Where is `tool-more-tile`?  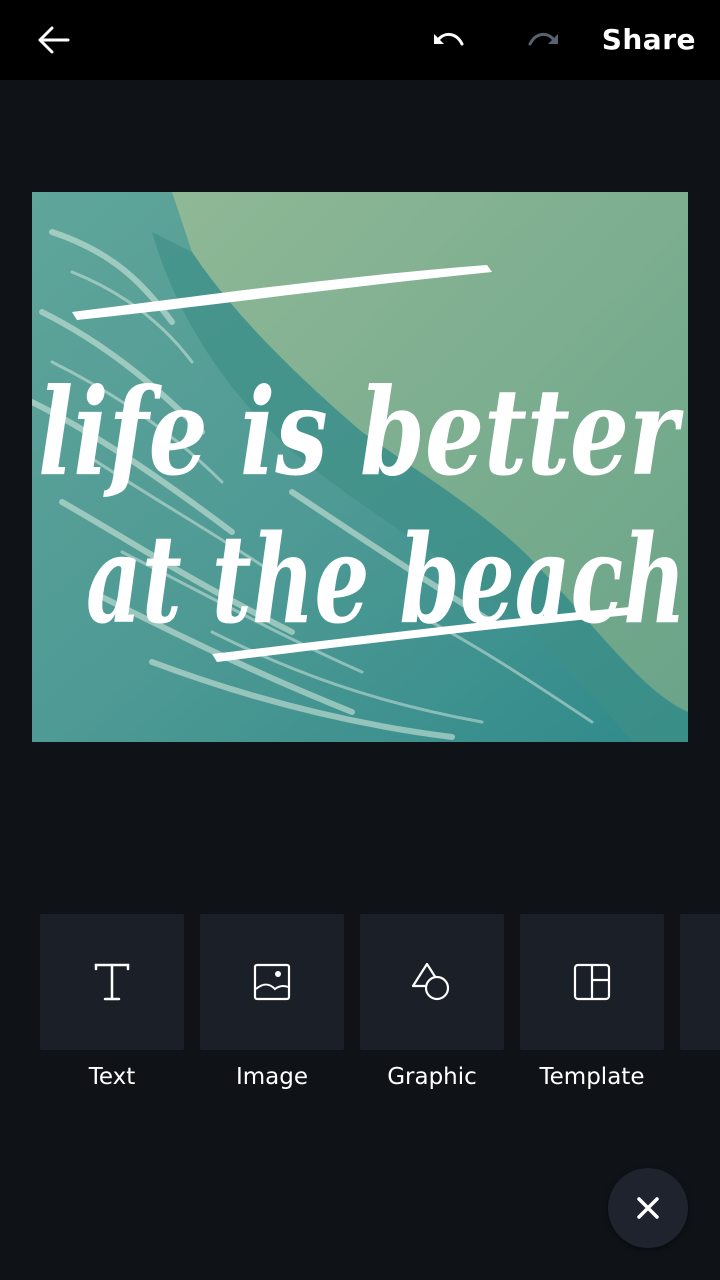
tool-more-tile is located at coordinates (700, 982).